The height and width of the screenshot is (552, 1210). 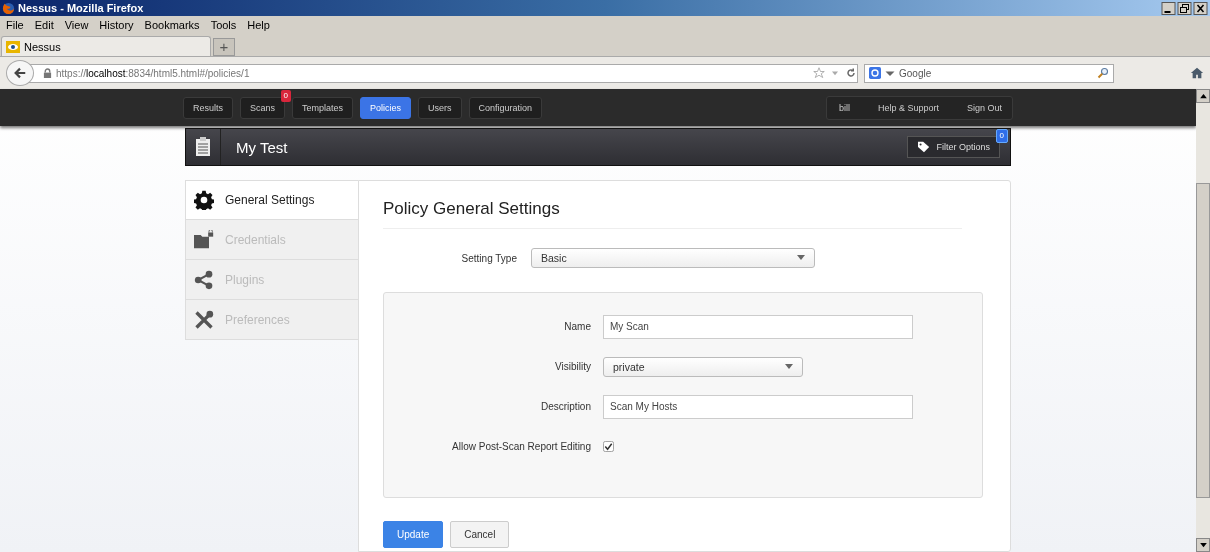 I want to click on gear-icon, so click(x=204, y=200).